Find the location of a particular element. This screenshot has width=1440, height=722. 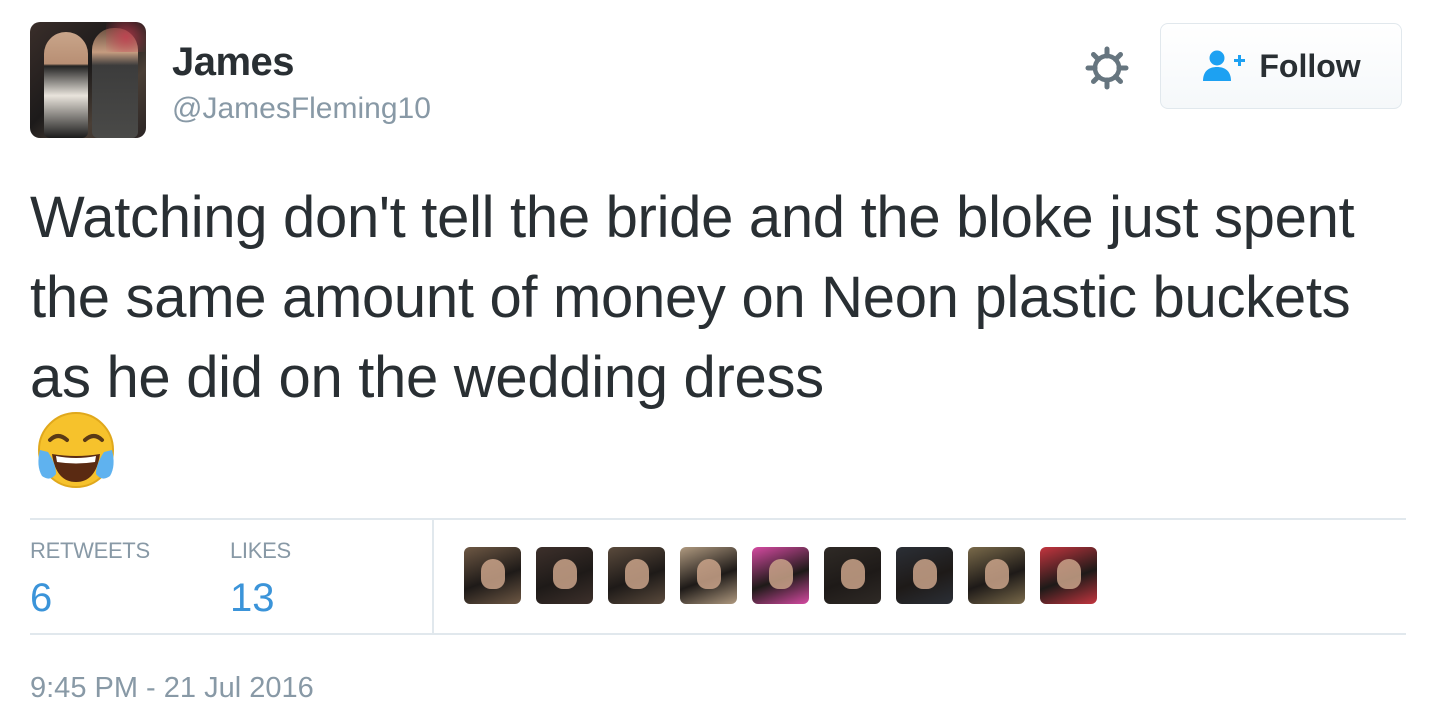

likes-stat: LIKES 13 is located at coordinates (260, 579).